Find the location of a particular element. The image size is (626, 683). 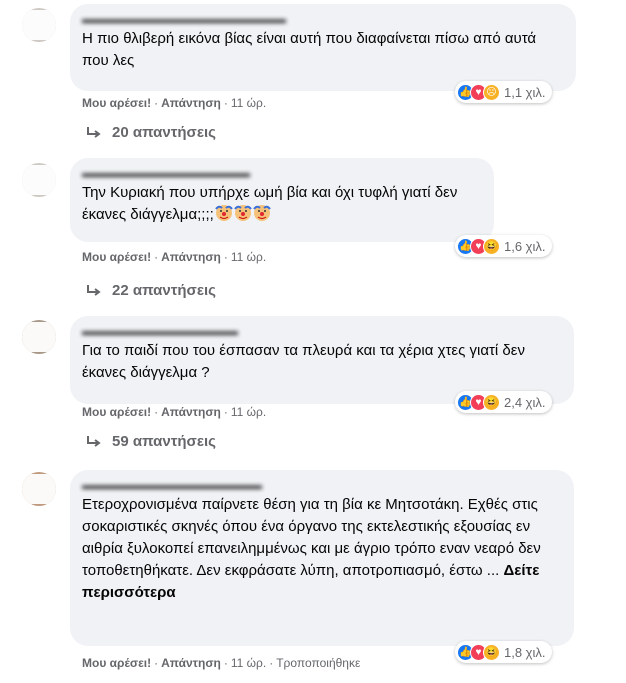

comment-author-redacted: ▬▬▬▬▬▬▬▬▬▬▬▬▬ is located at coordinates (322, 330).